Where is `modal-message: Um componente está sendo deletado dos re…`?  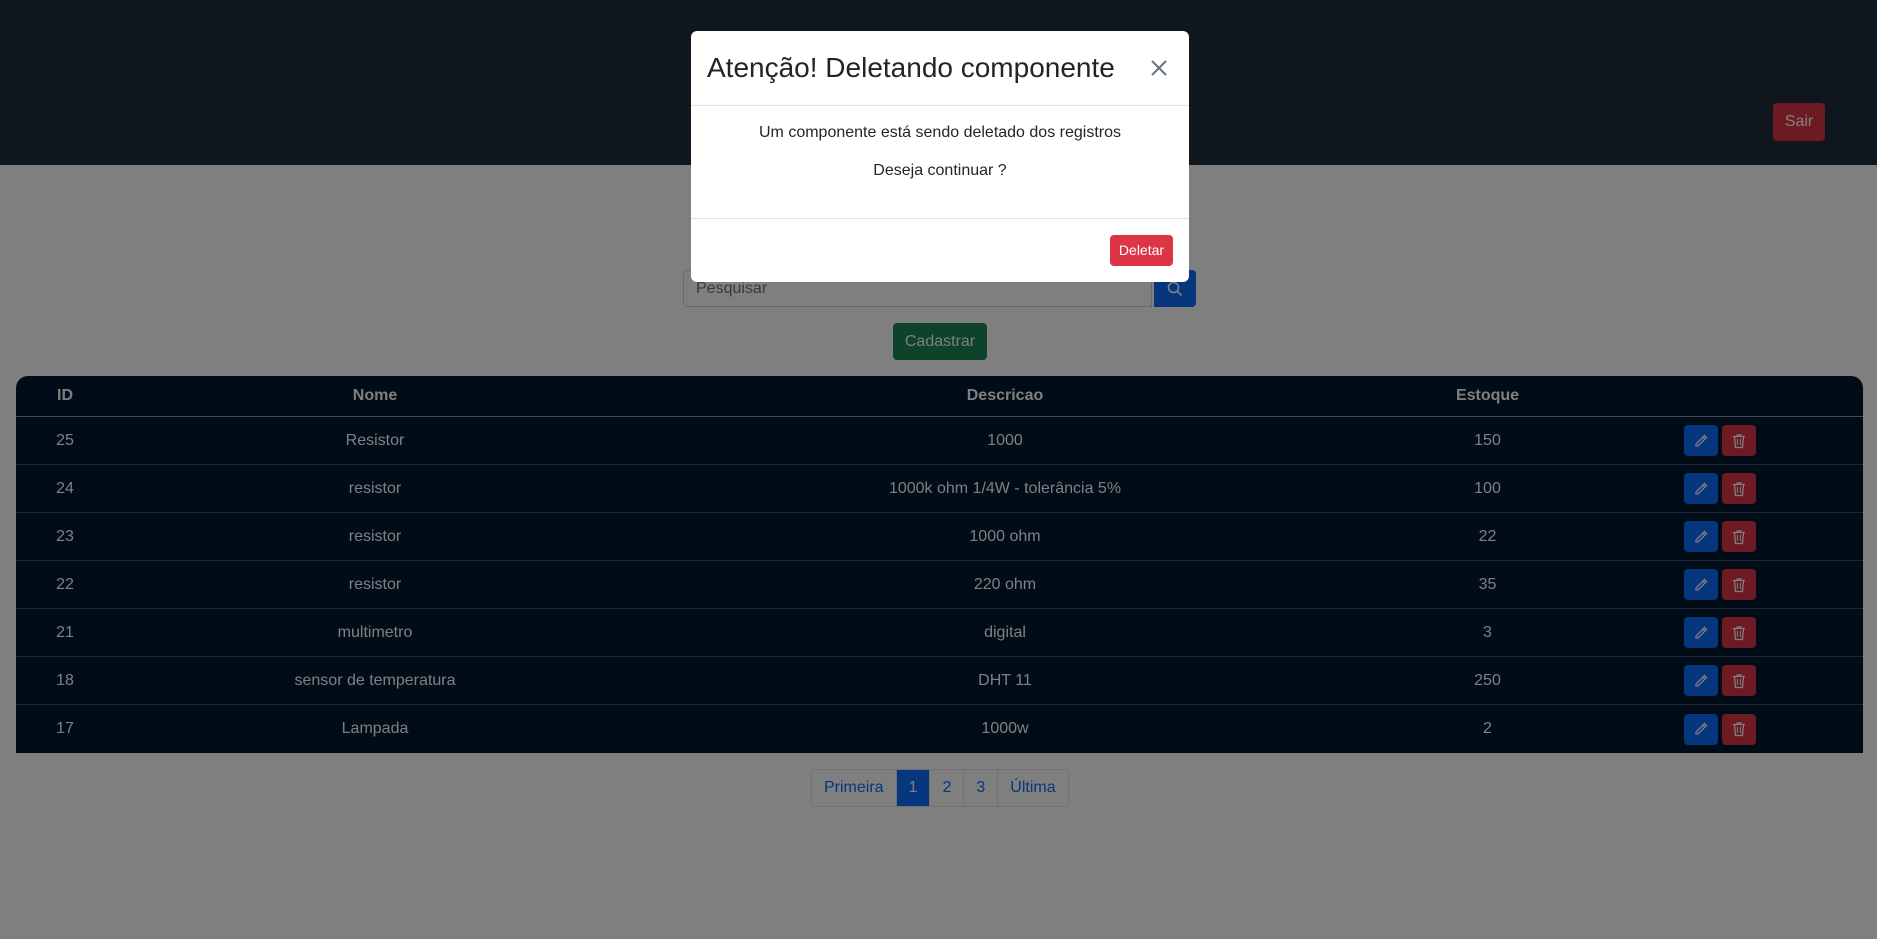 modal-message: Um componente está sendo deletado dos re… is located at coordinates (940, 132).